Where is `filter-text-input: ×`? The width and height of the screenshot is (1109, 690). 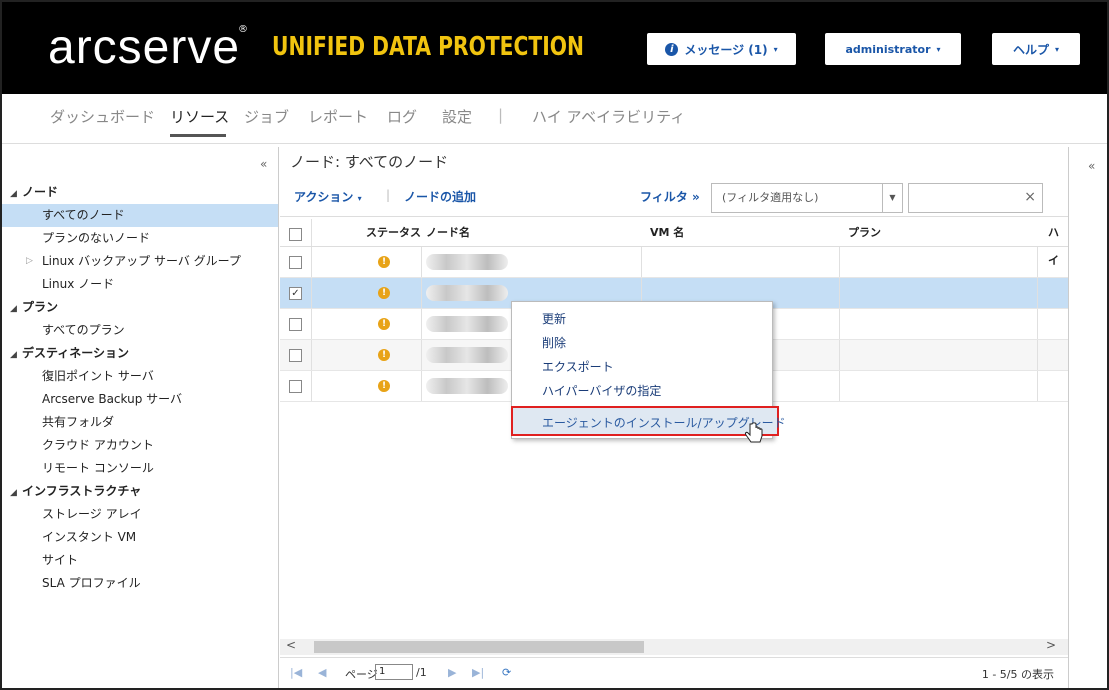 filter-text-input: × is located at coordinates (975, 198).